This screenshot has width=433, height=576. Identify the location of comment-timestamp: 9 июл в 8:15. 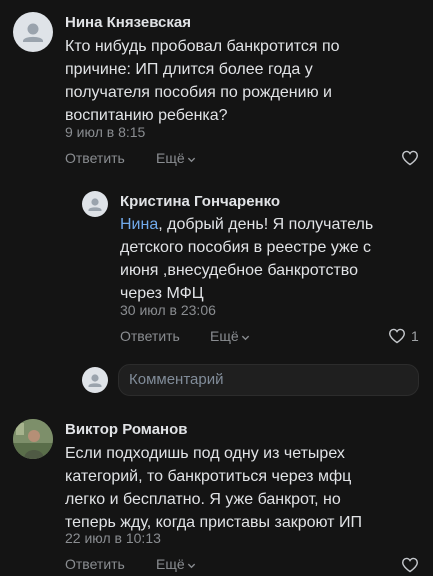
(105, 132).